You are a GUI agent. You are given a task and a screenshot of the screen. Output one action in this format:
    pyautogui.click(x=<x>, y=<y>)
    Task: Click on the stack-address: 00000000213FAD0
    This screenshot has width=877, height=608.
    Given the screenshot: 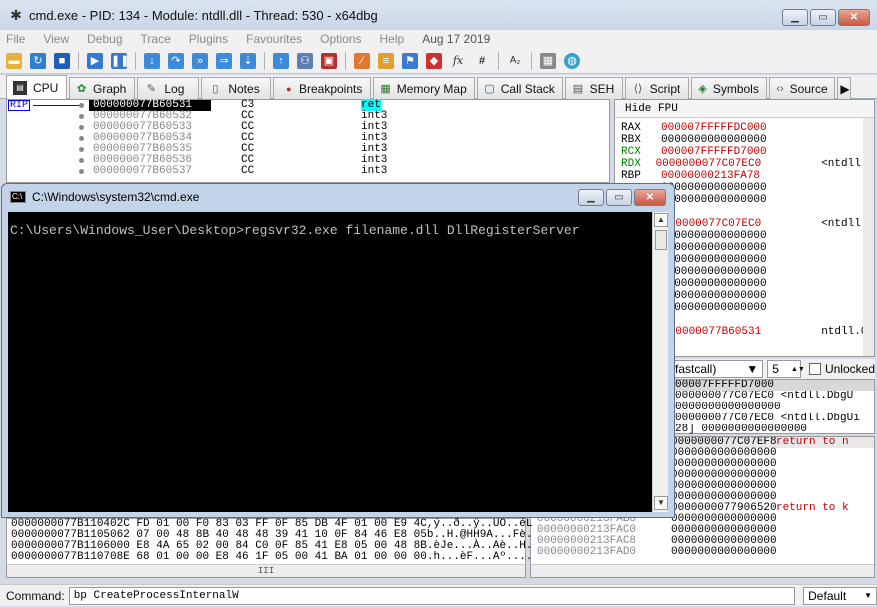 What is the action you would take?
    pyautogui.click(x=587, y=552)
    